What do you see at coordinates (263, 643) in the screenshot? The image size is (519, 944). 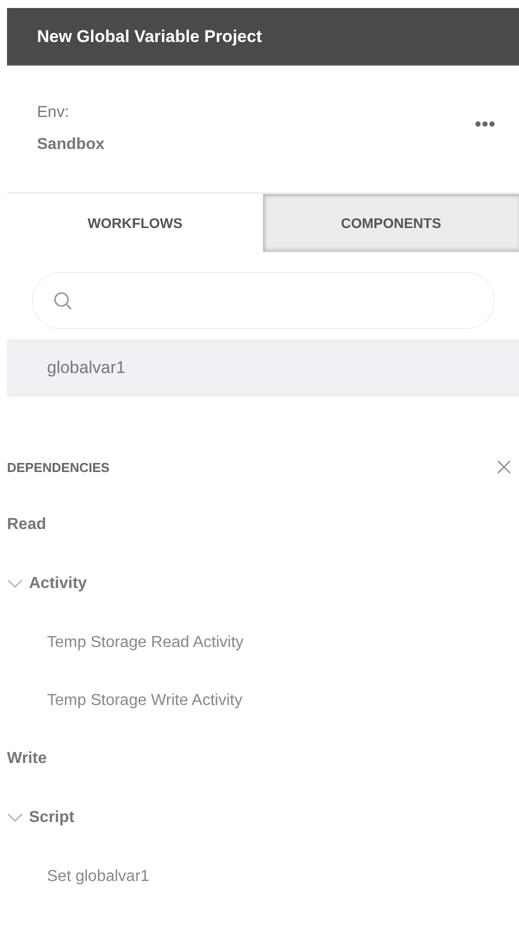 I see `dependency-item: Temp Storage Read Activity` at bounding box center [263, 643].